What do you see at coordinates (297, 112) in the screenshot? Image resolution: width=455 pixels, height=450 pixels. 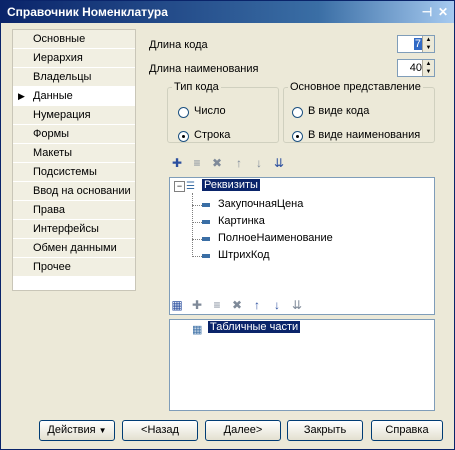 I see `radio-by-code` at bounding box center [297, 112].